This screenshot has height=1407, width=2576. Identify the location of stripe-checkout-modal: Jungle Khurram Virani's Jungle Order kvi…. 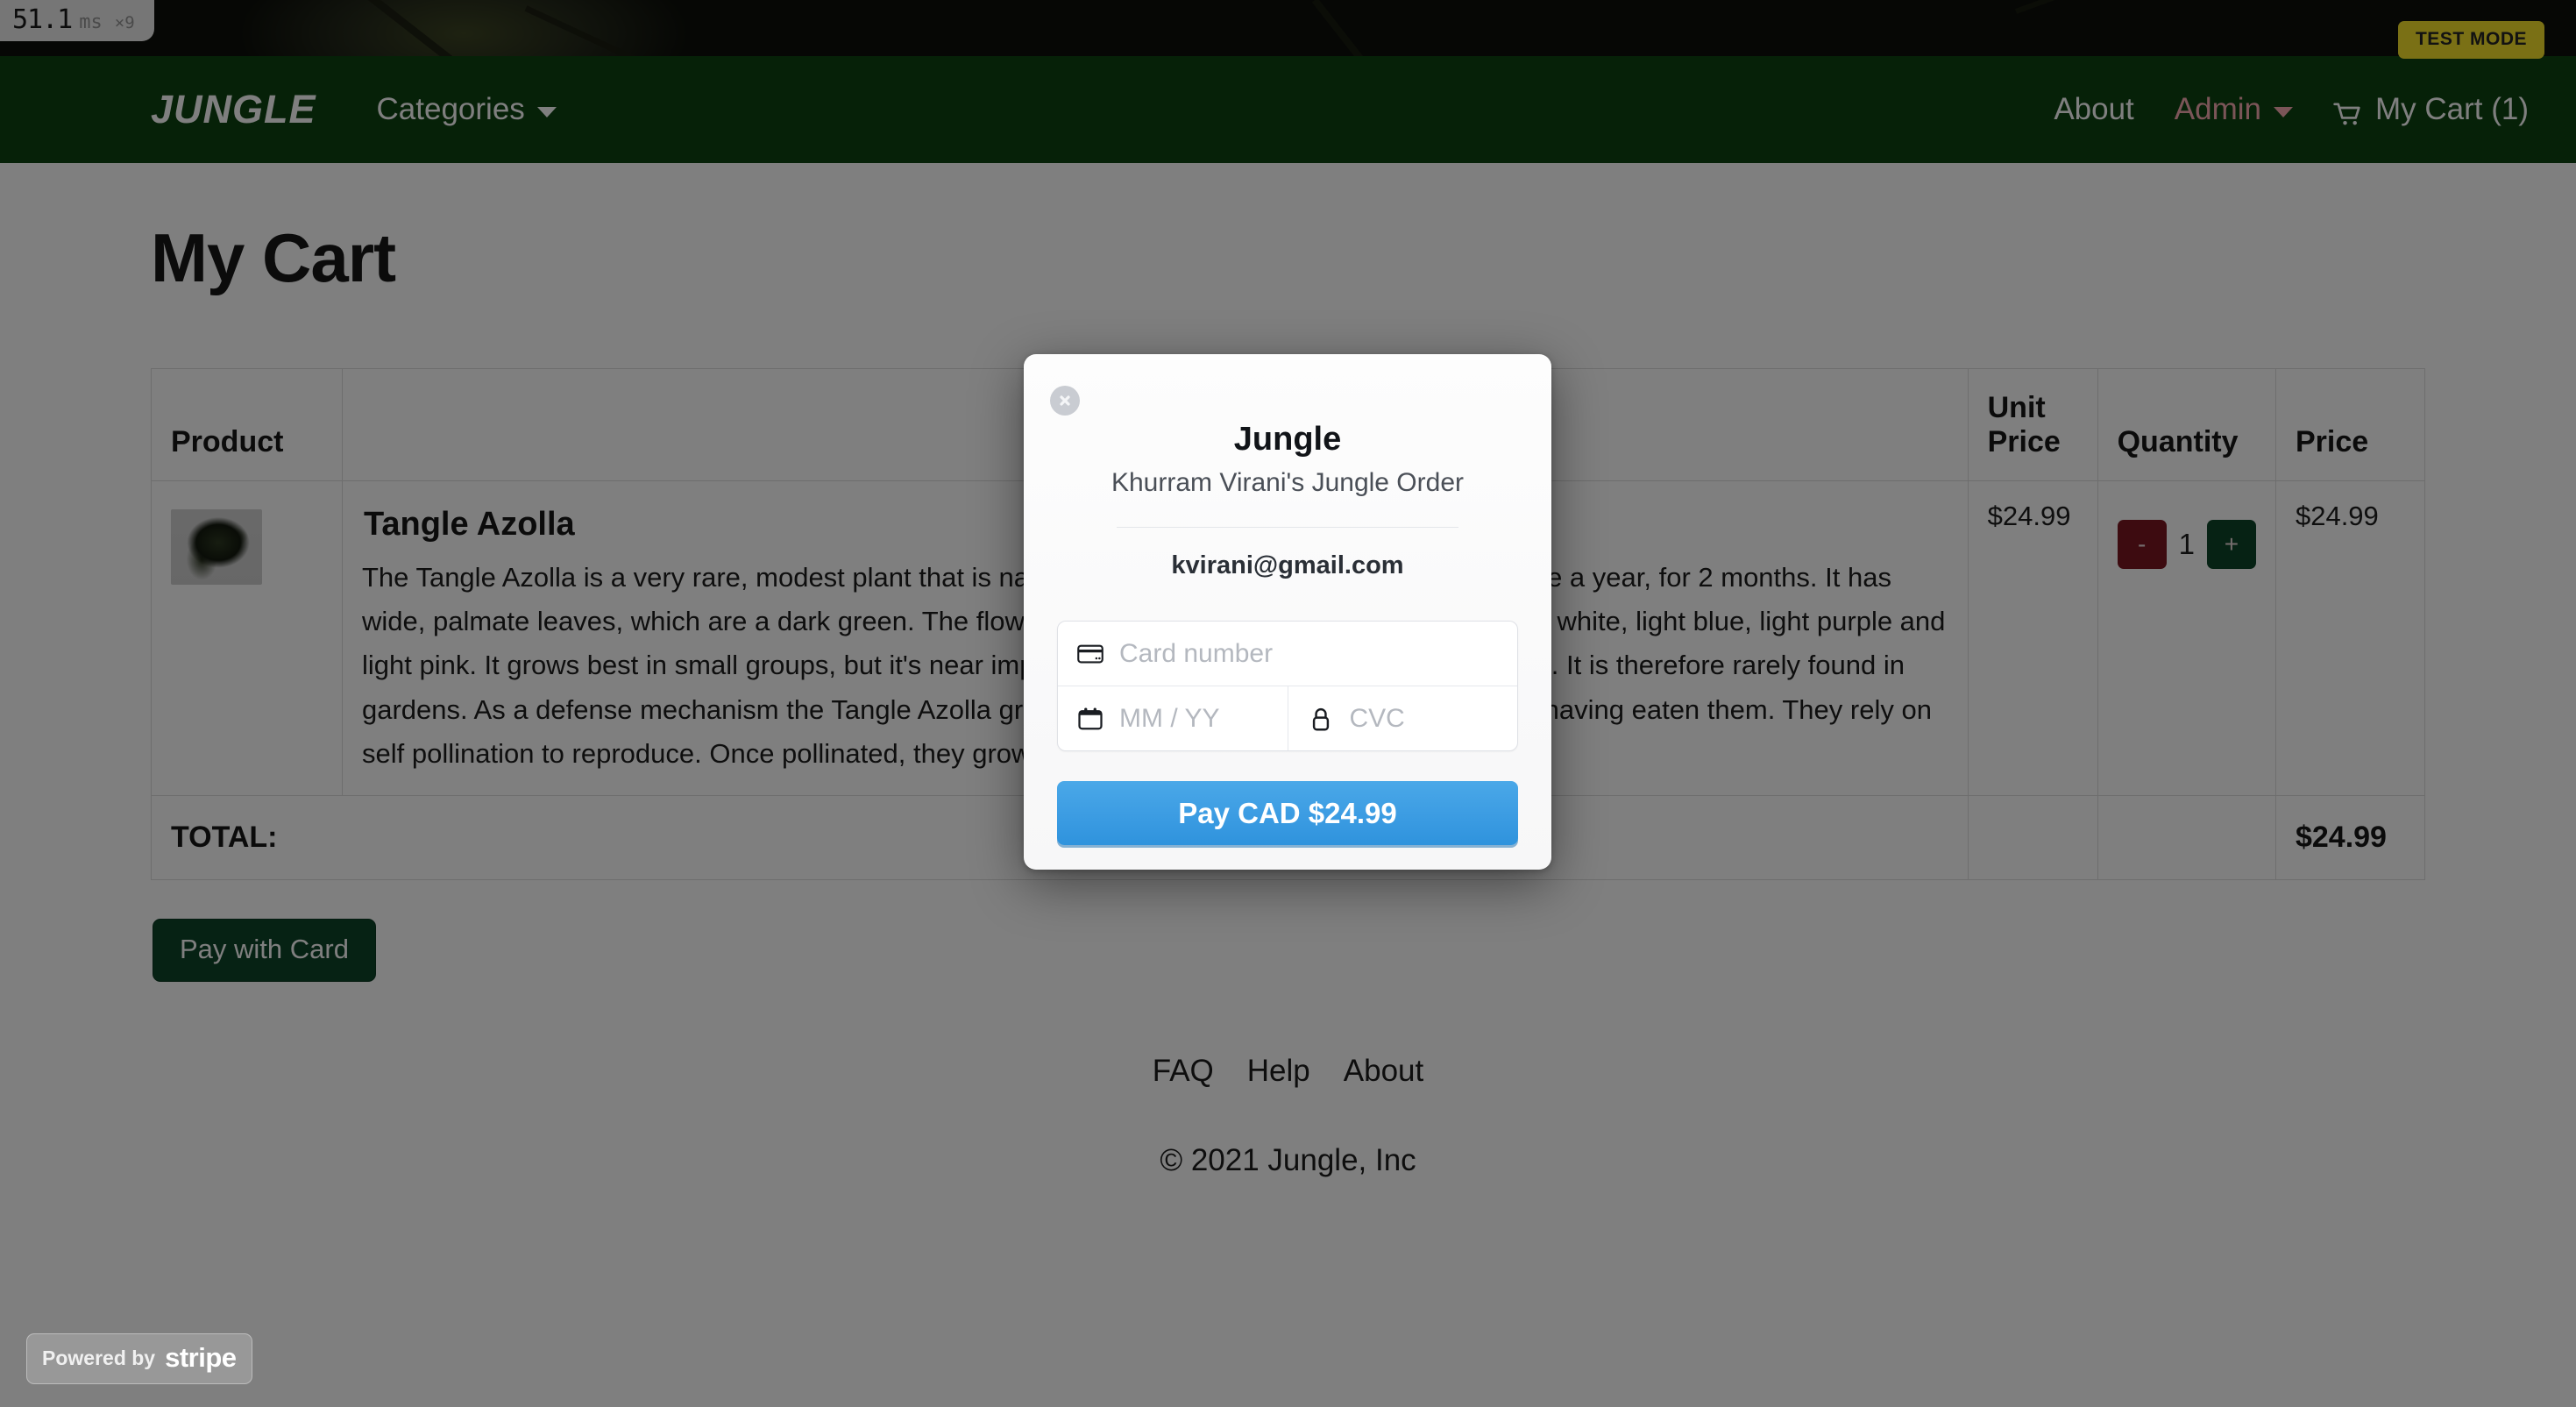
(1287, 612).